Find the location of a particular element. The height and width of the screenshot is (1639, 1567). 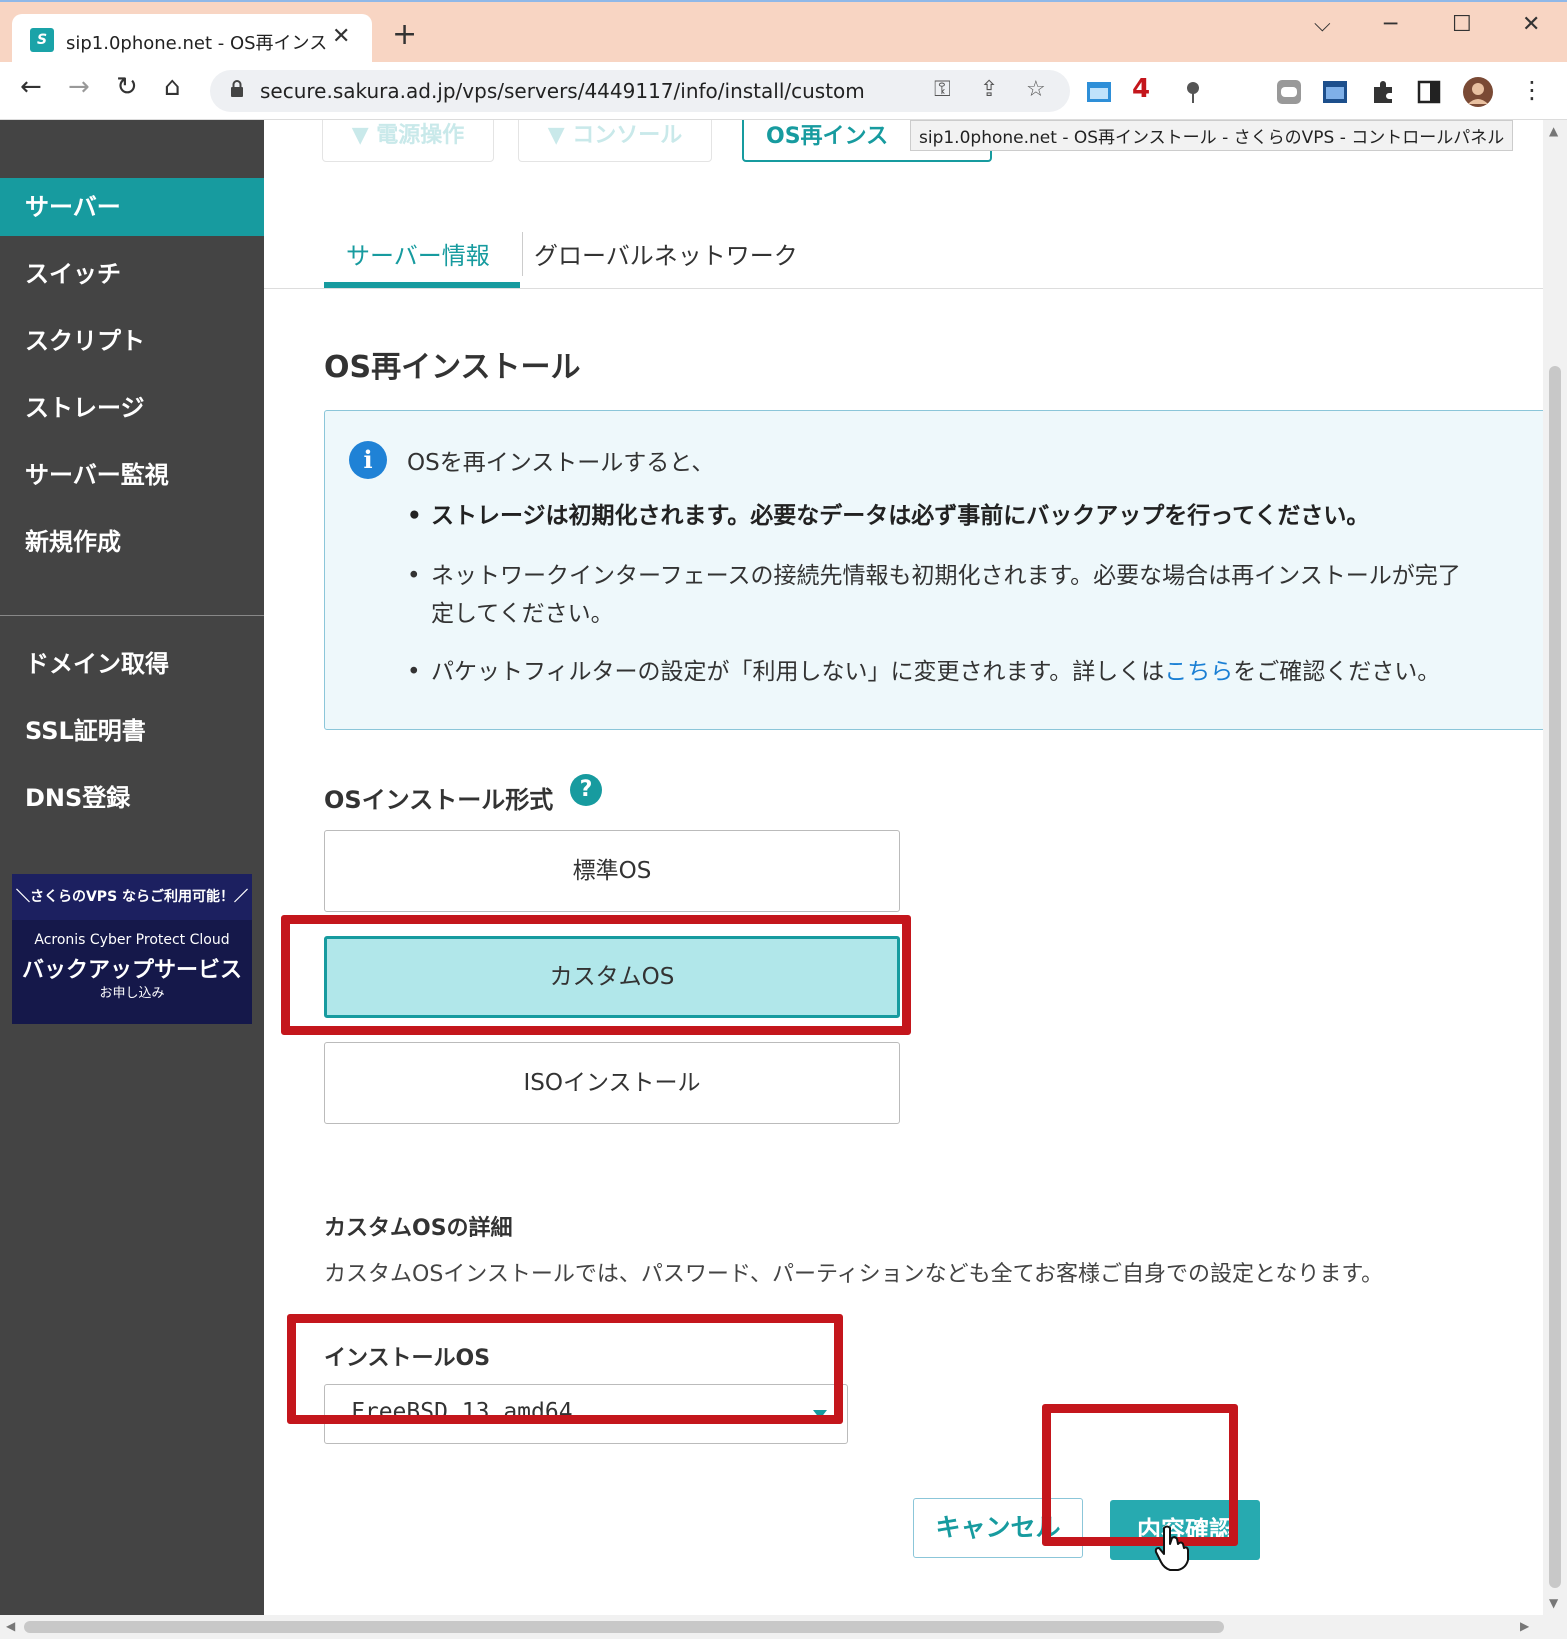

scroll-left-icon: ◀ is located at coordinates (10, 1626).